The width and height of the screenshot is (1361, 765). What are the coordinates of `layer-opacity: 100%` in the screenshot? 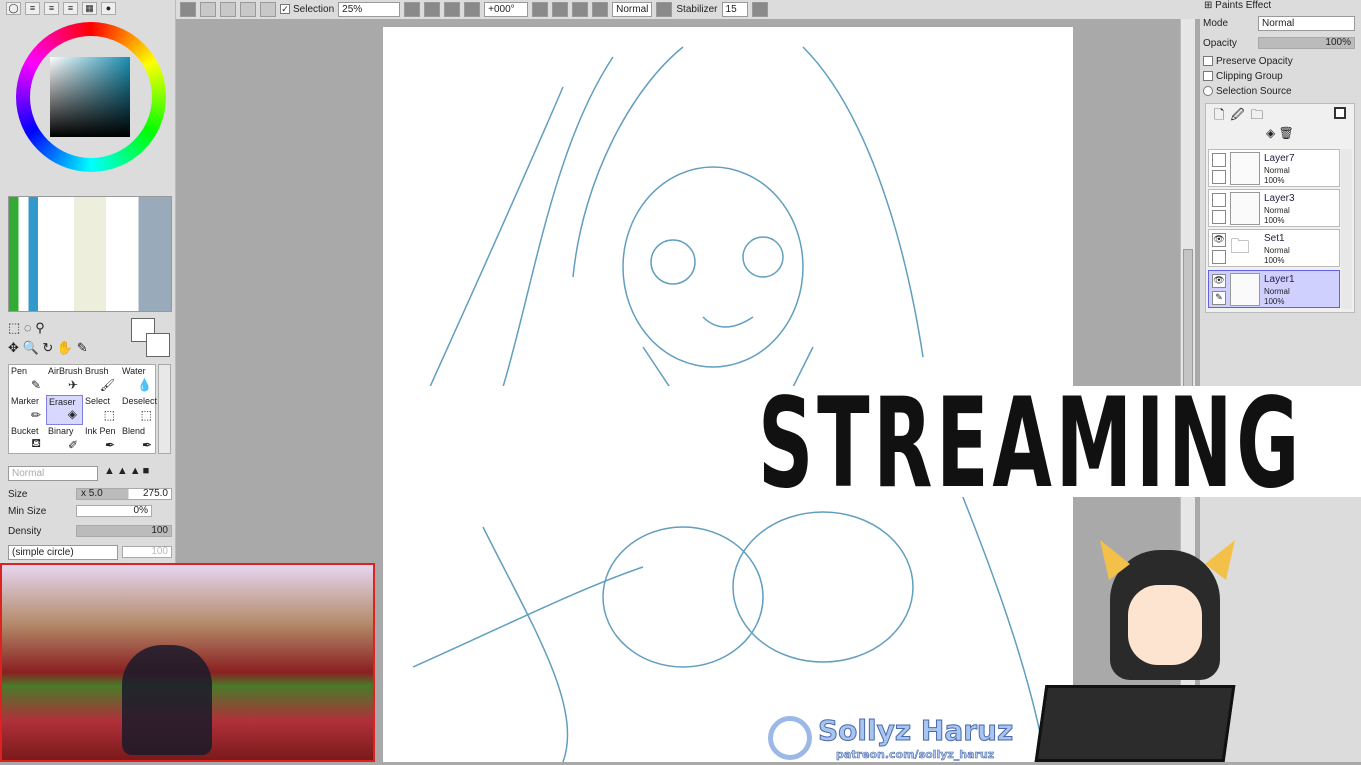 It's located at (1274, 260).